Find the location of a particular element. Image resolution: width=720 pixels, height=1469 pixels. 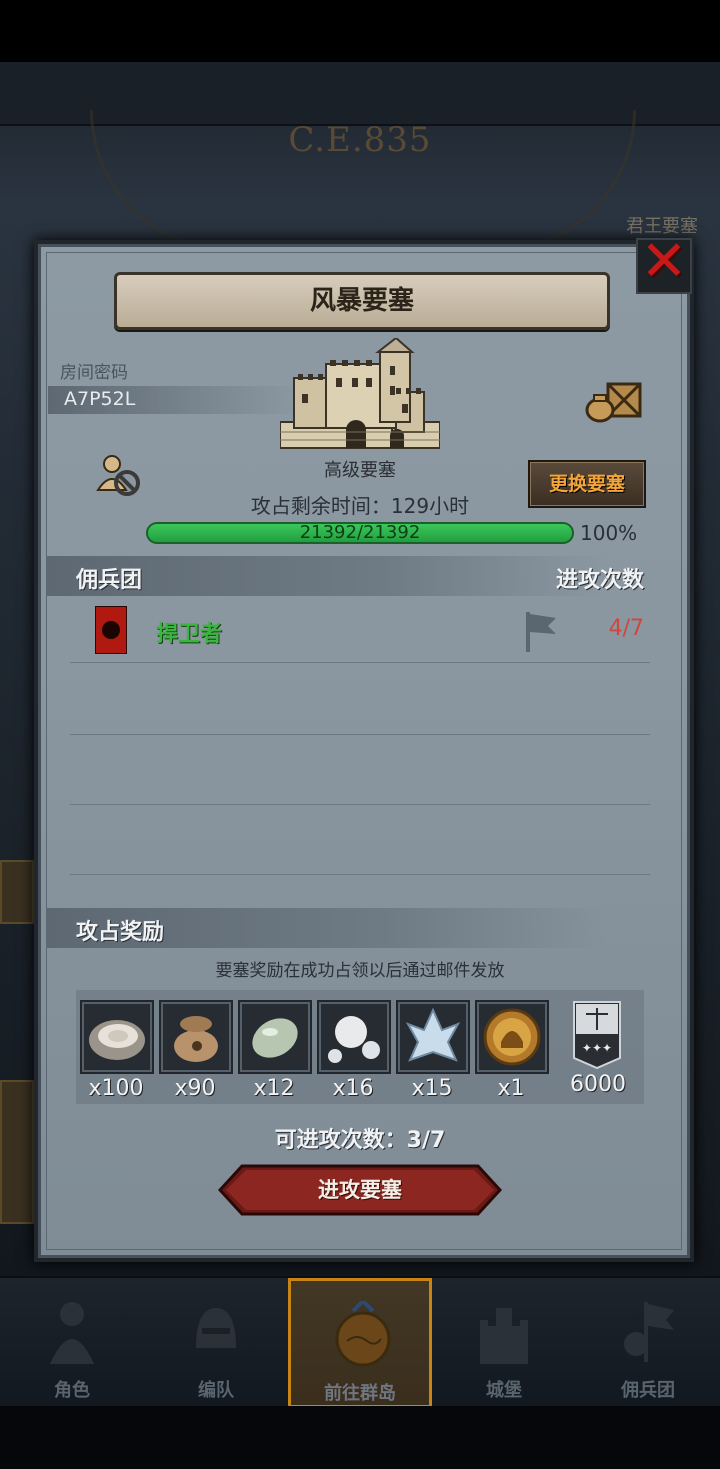

reward-item: x12 is located at coordinates (275, 1050).